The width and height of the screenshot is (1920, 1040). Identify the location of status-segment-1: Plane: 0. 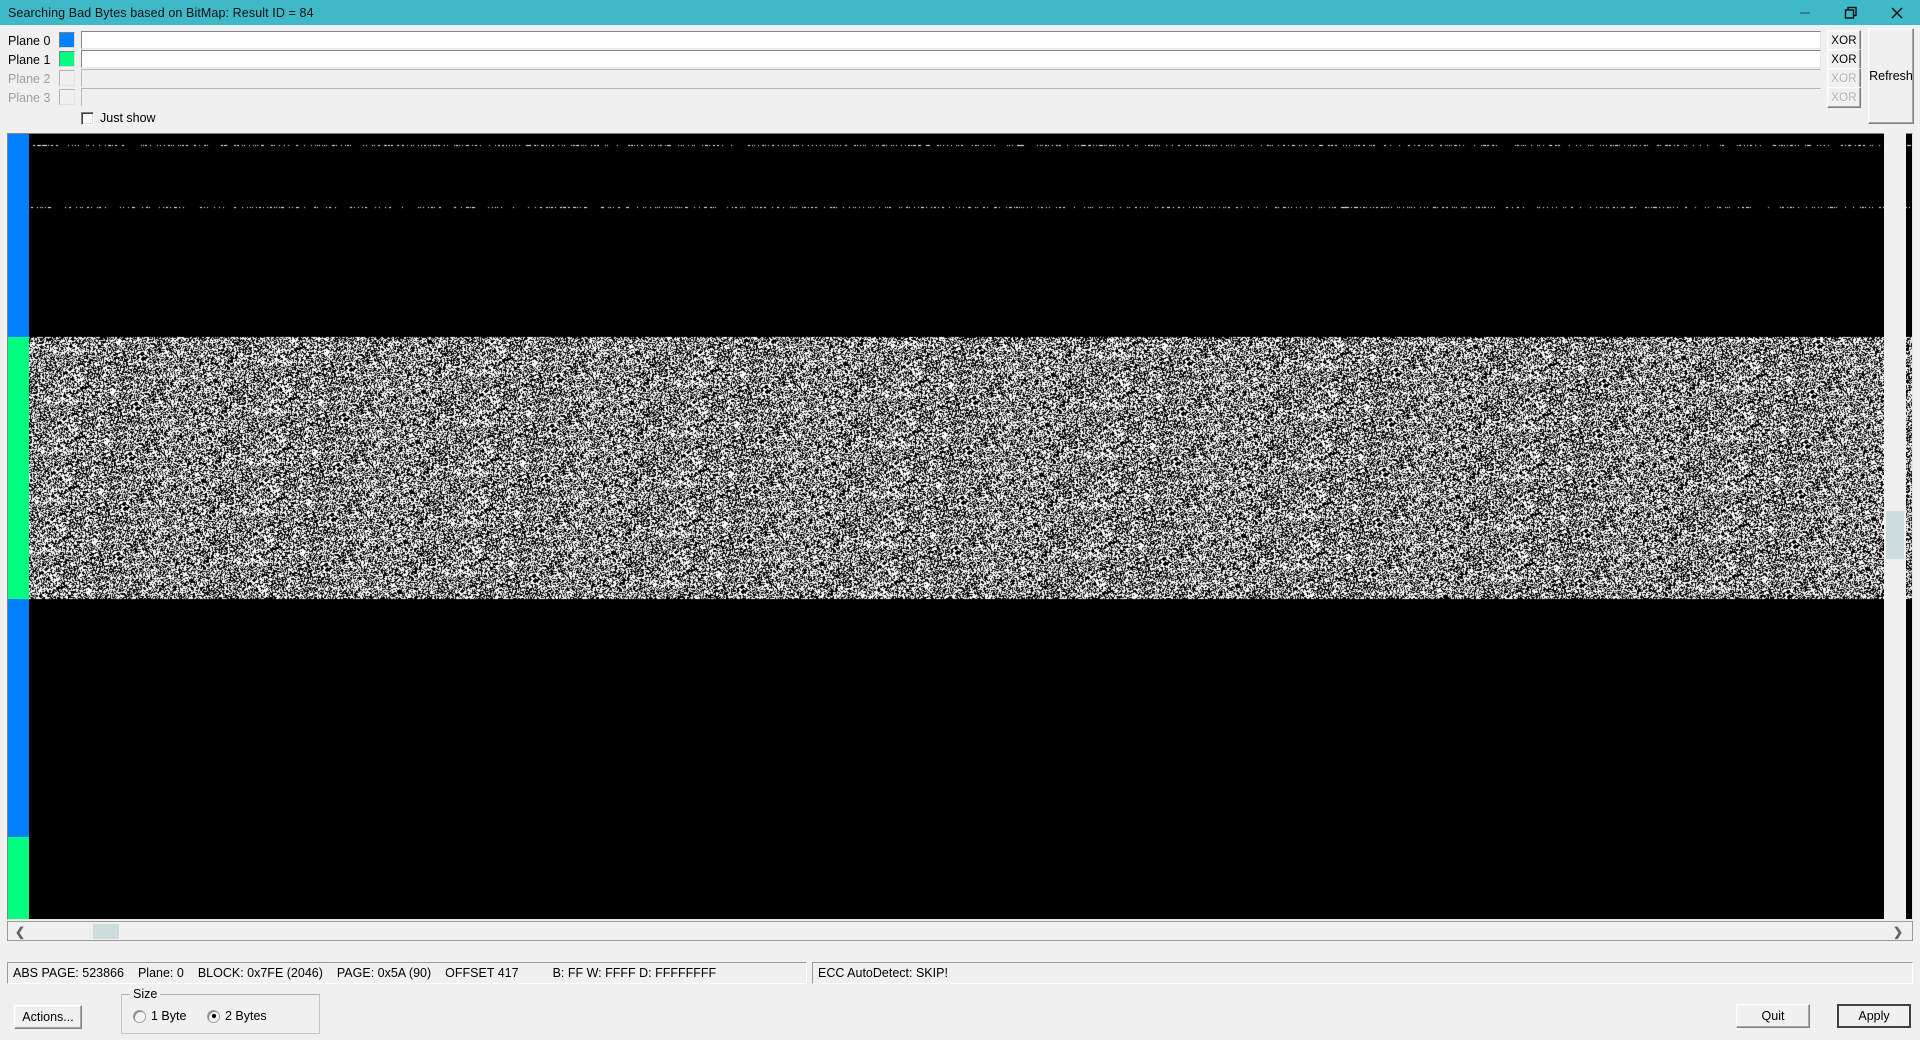
(160, 973).